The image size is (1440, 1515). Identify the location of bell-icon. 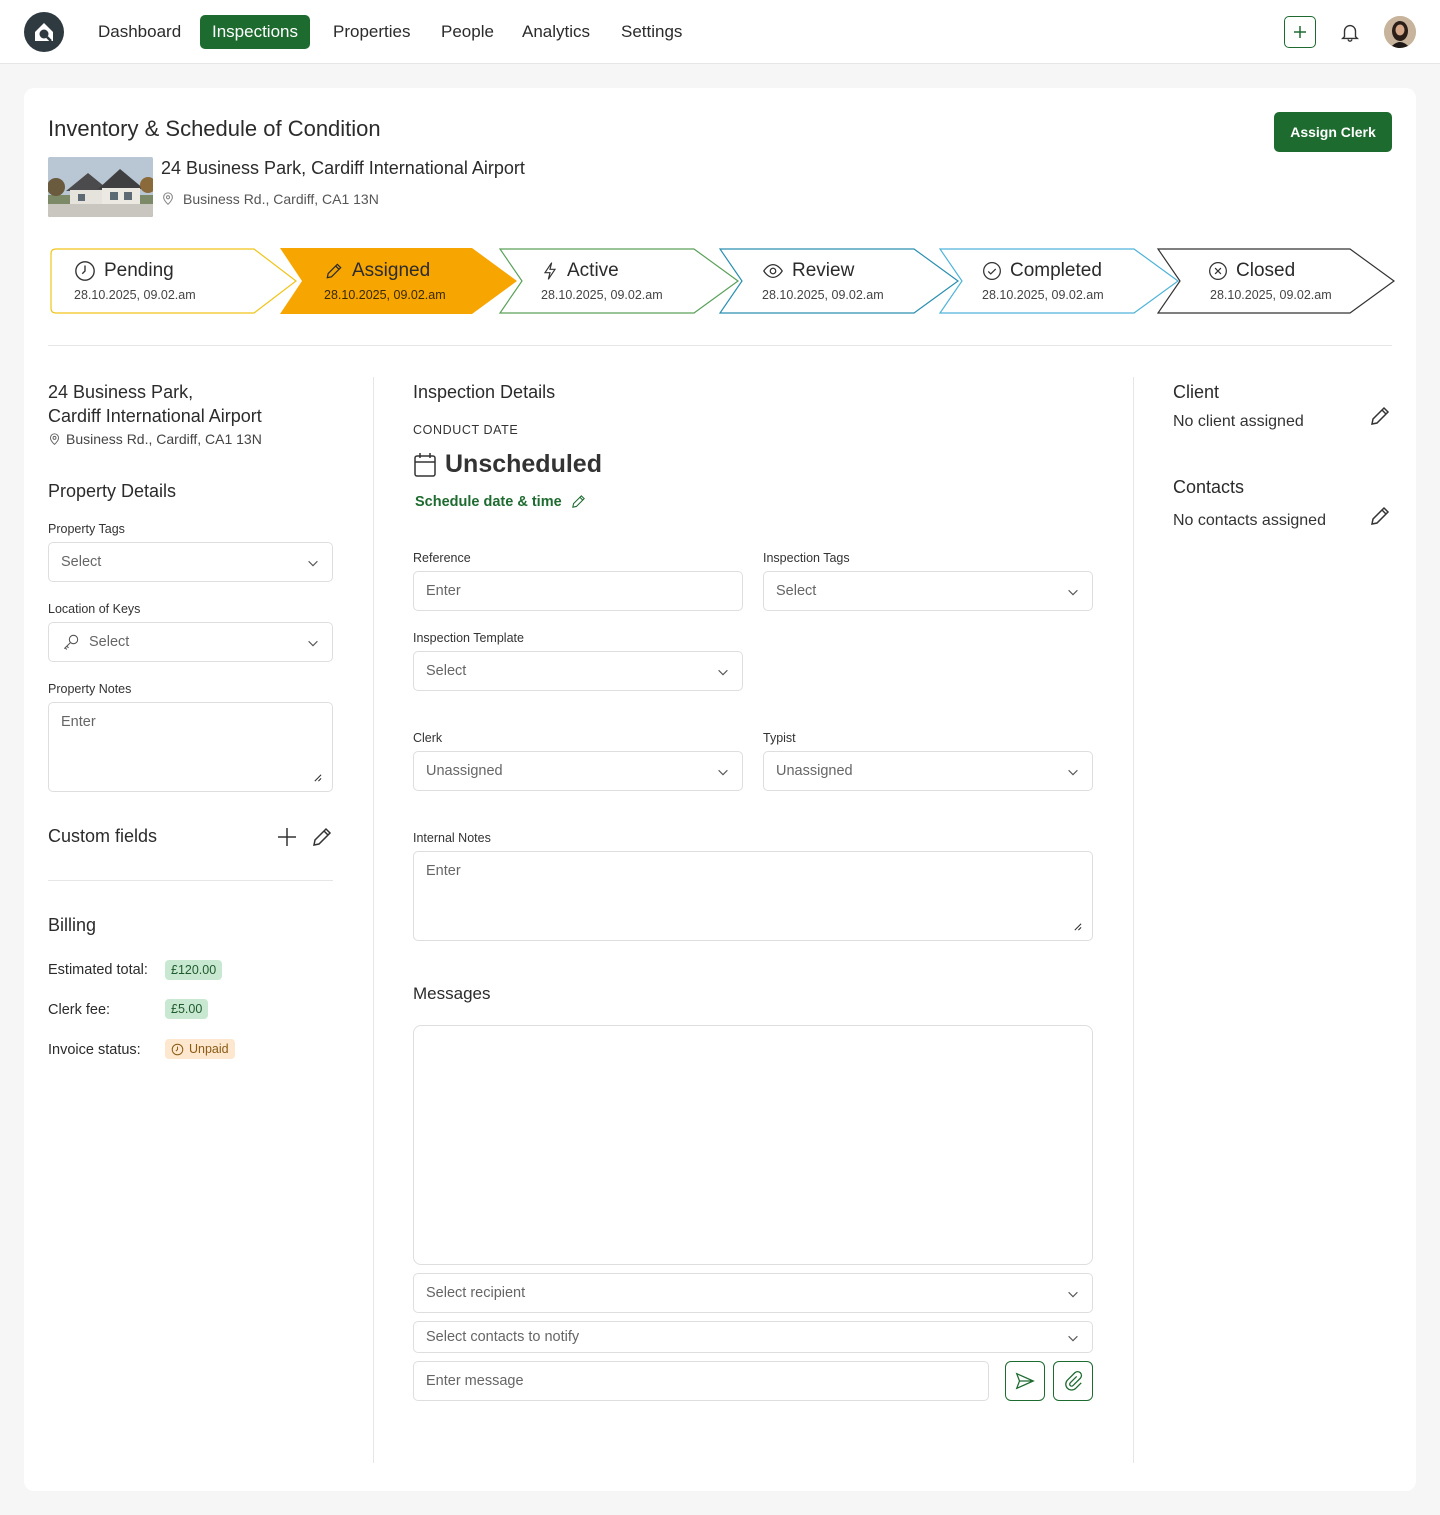
(1350, 33).